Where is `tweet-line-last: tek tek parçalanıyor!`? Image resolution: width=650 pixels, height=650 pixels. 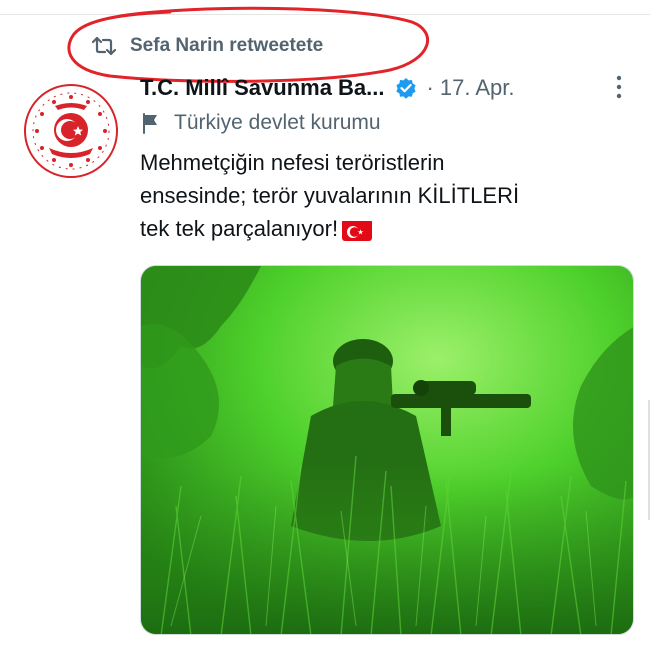 tweet-line-last: tek tek parçalanıyor! is located at coordinates (385, 228).